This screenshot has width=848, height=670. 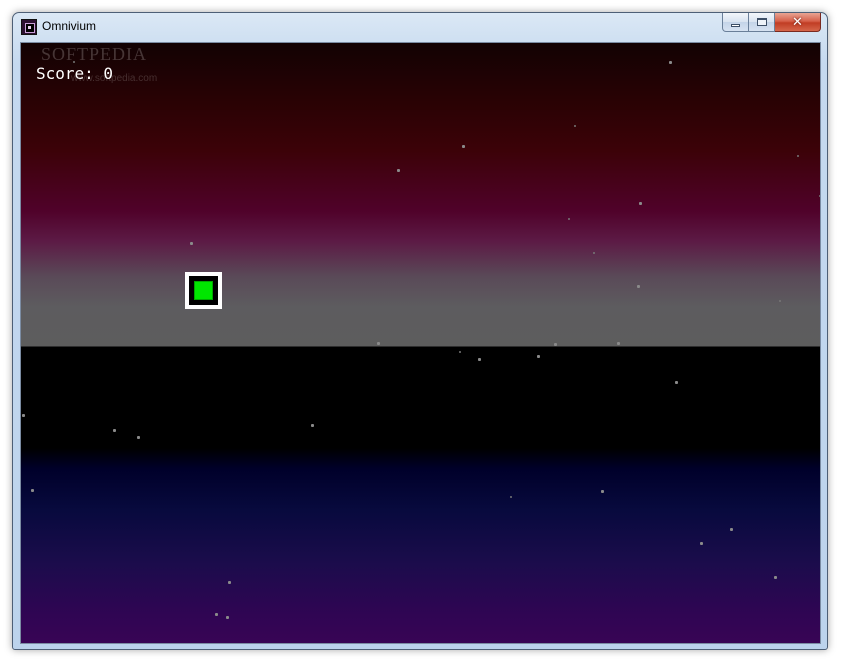 What do you see at coordinates (69, 26) in the screenshot?
I see `window-title: Omnivium` at bounding box center [69, 26].